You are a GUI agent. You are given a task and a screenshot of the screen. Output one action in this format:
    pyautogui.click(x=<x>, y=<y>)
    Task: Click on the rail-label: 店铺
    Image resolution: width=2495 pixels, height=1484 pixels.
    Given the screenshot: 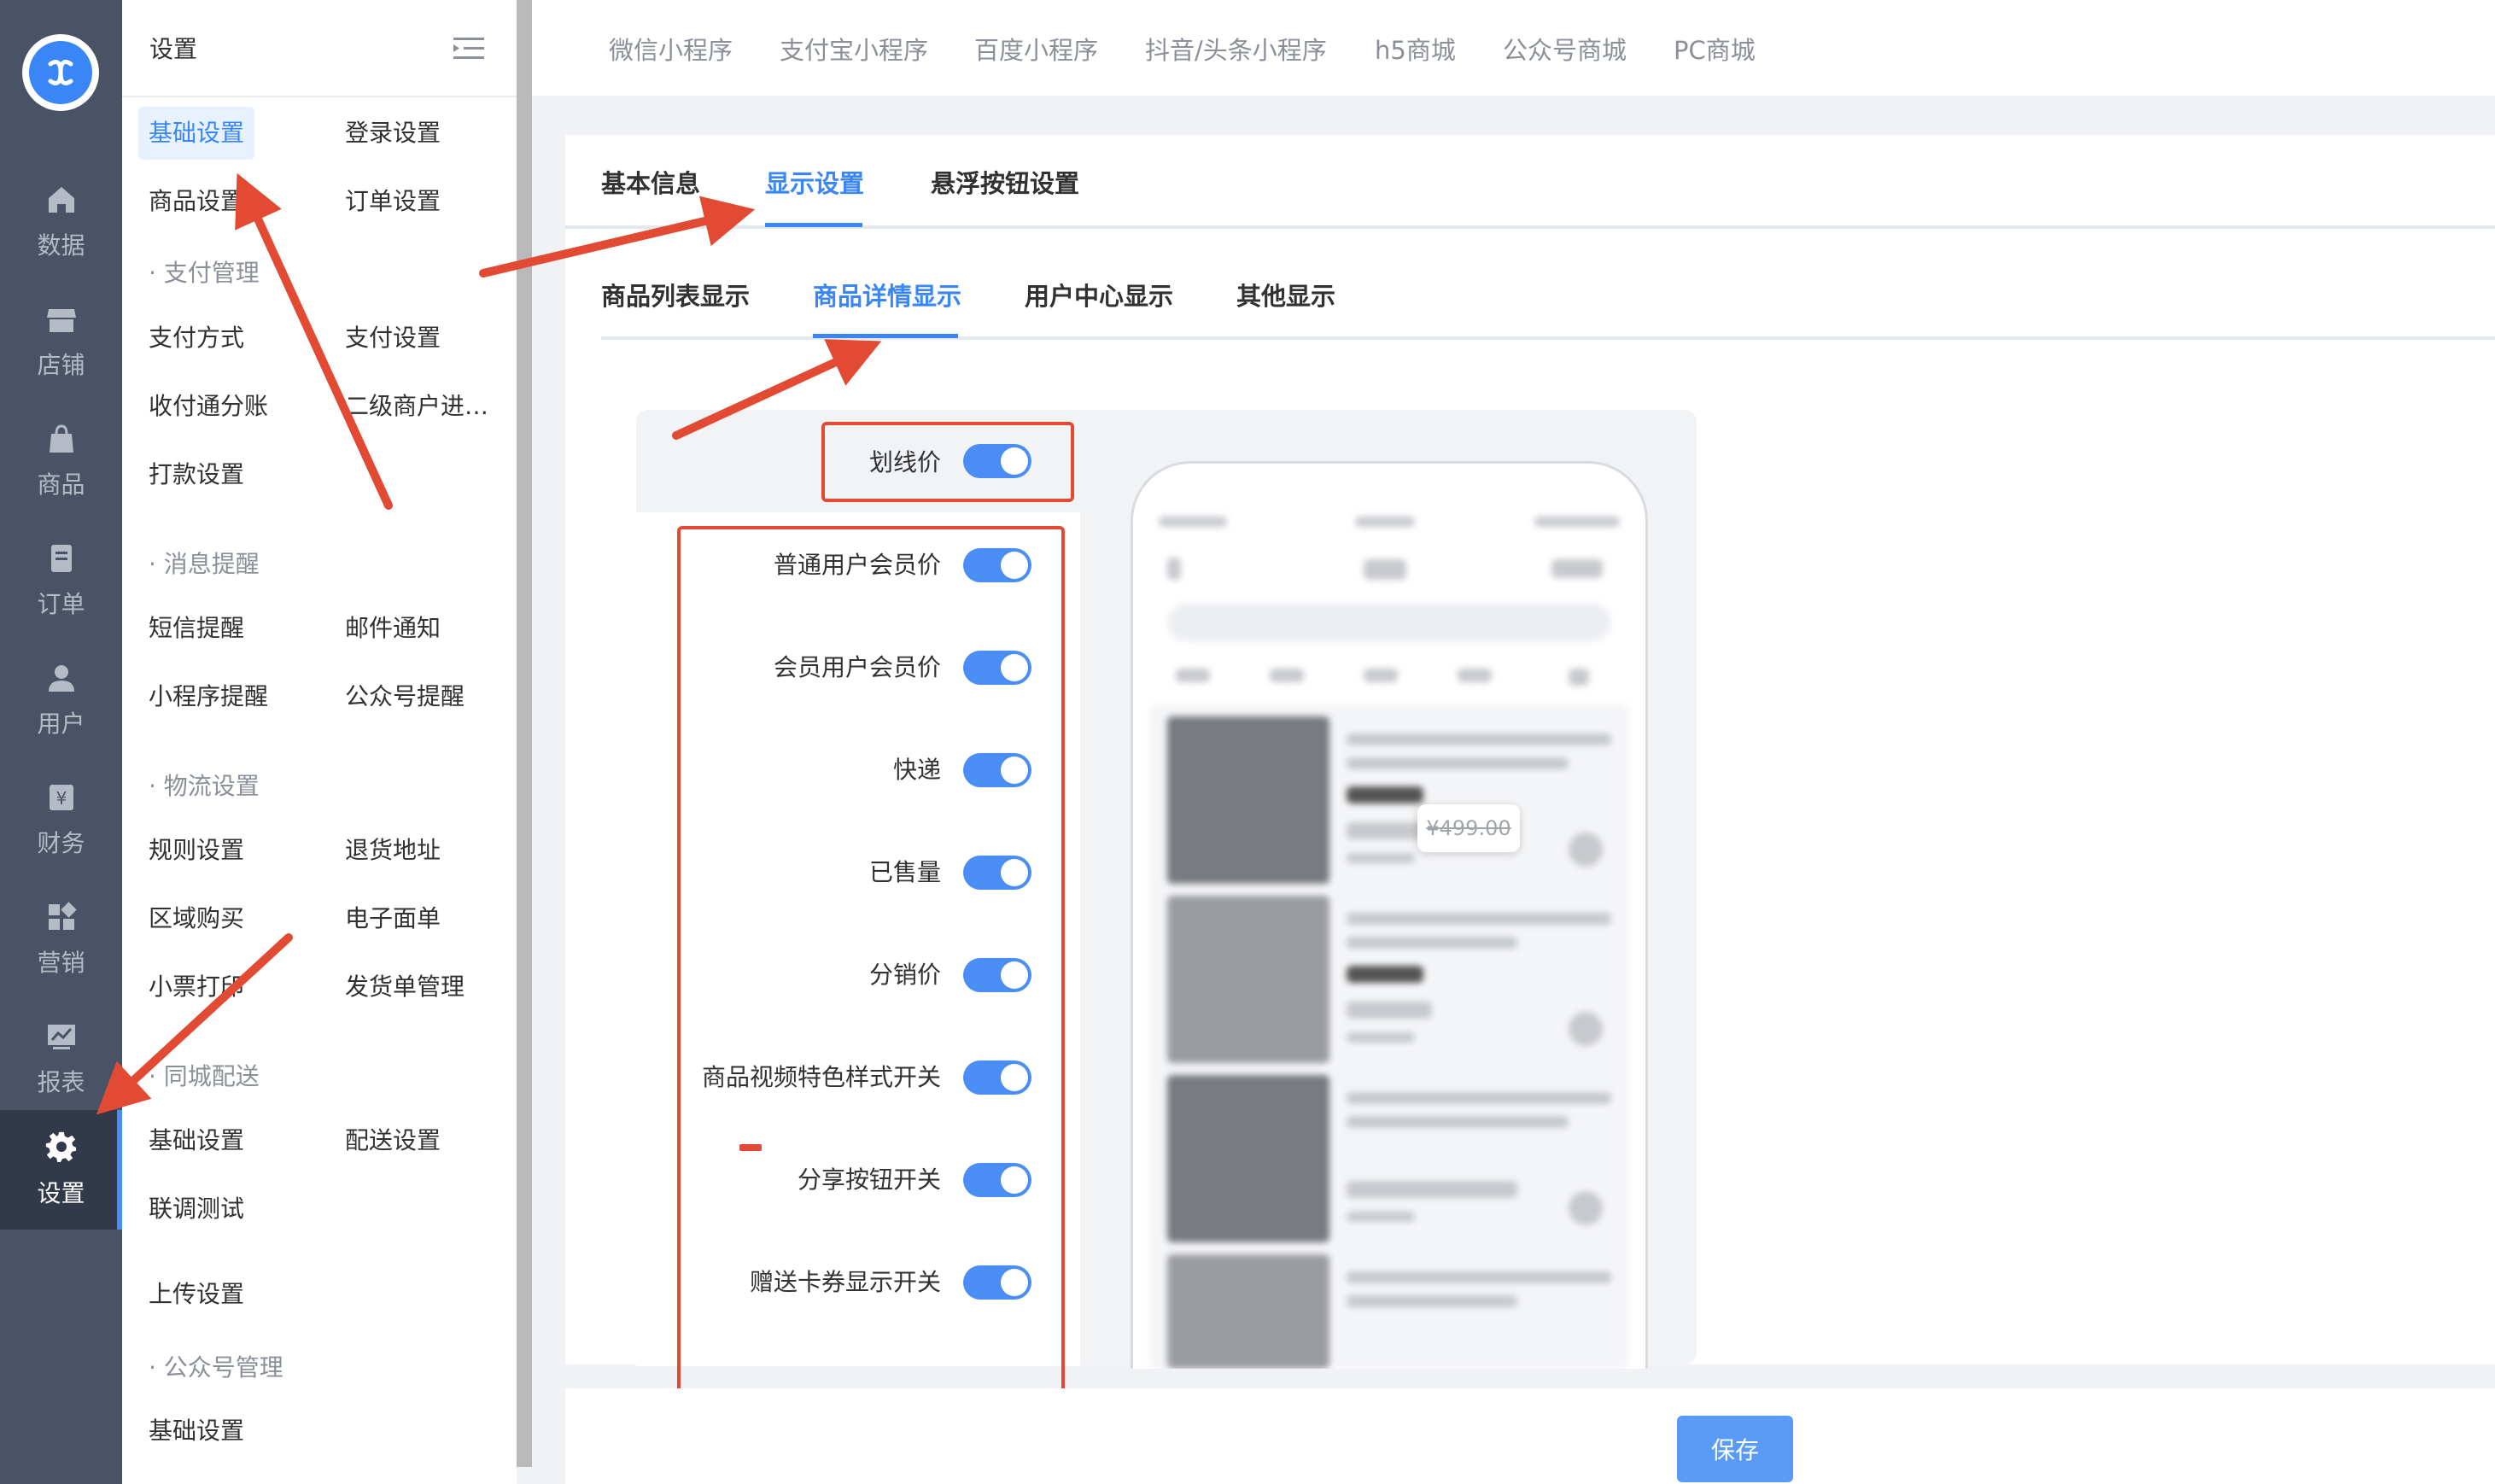 What is the action you would take?
    pyautogui.click(x=61, y=365)
    